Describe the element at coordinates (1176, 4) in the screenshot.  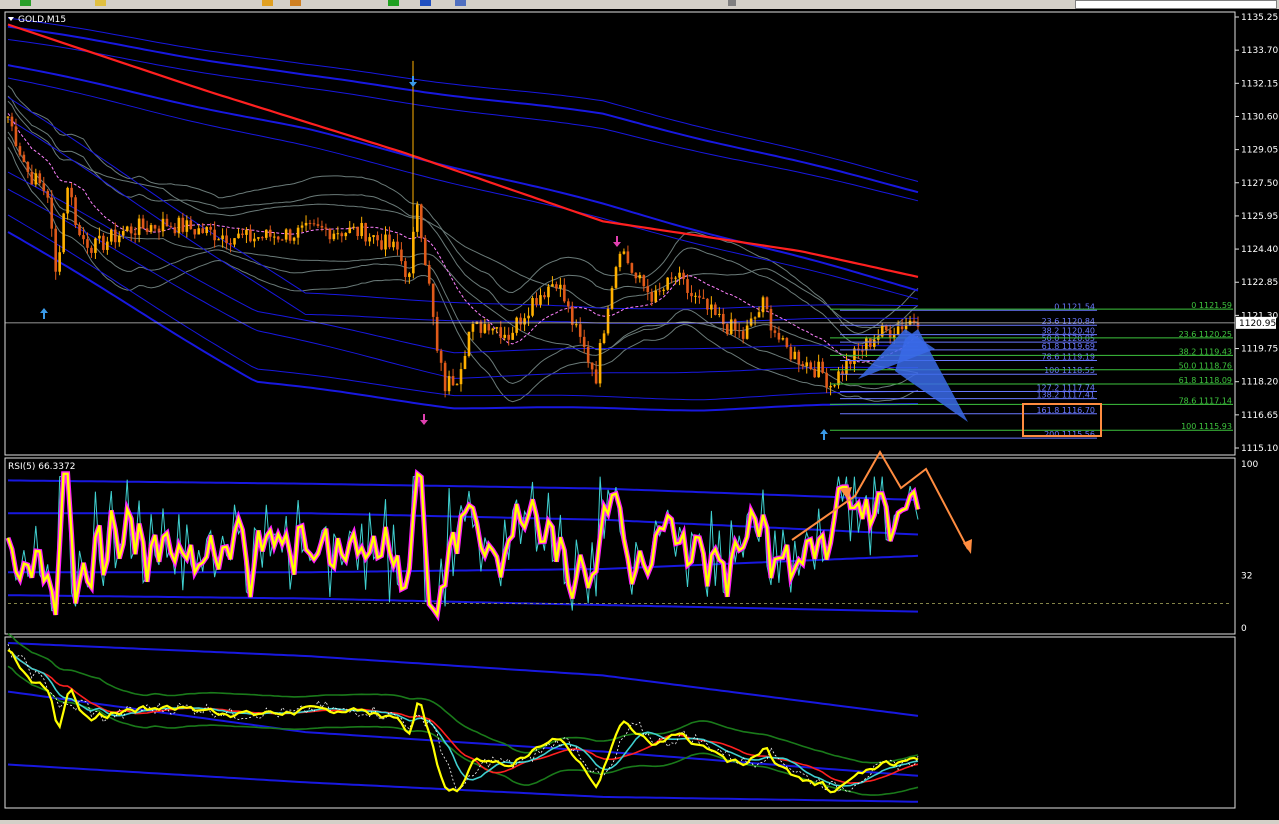
I see `timeframe-box` at that location.